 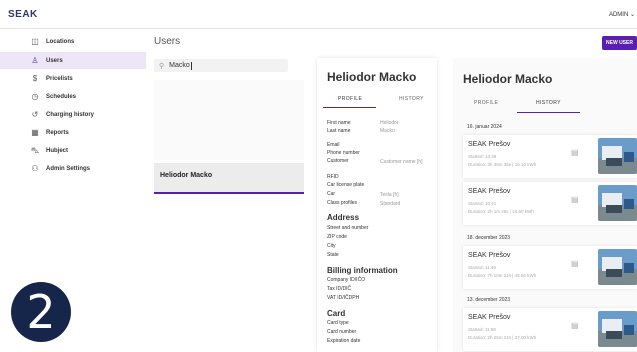 What do you see at coordinates (342, 332) in the screenshot?
I see `field-label: Card number` at bounding box center [342, 332].